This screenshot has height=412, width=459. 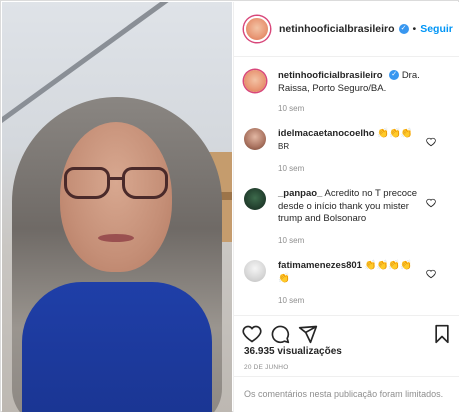 What do you see at coordinates (117, 347) in the screenshot?
I see `person-shirt` at bounding box center [117, 347].